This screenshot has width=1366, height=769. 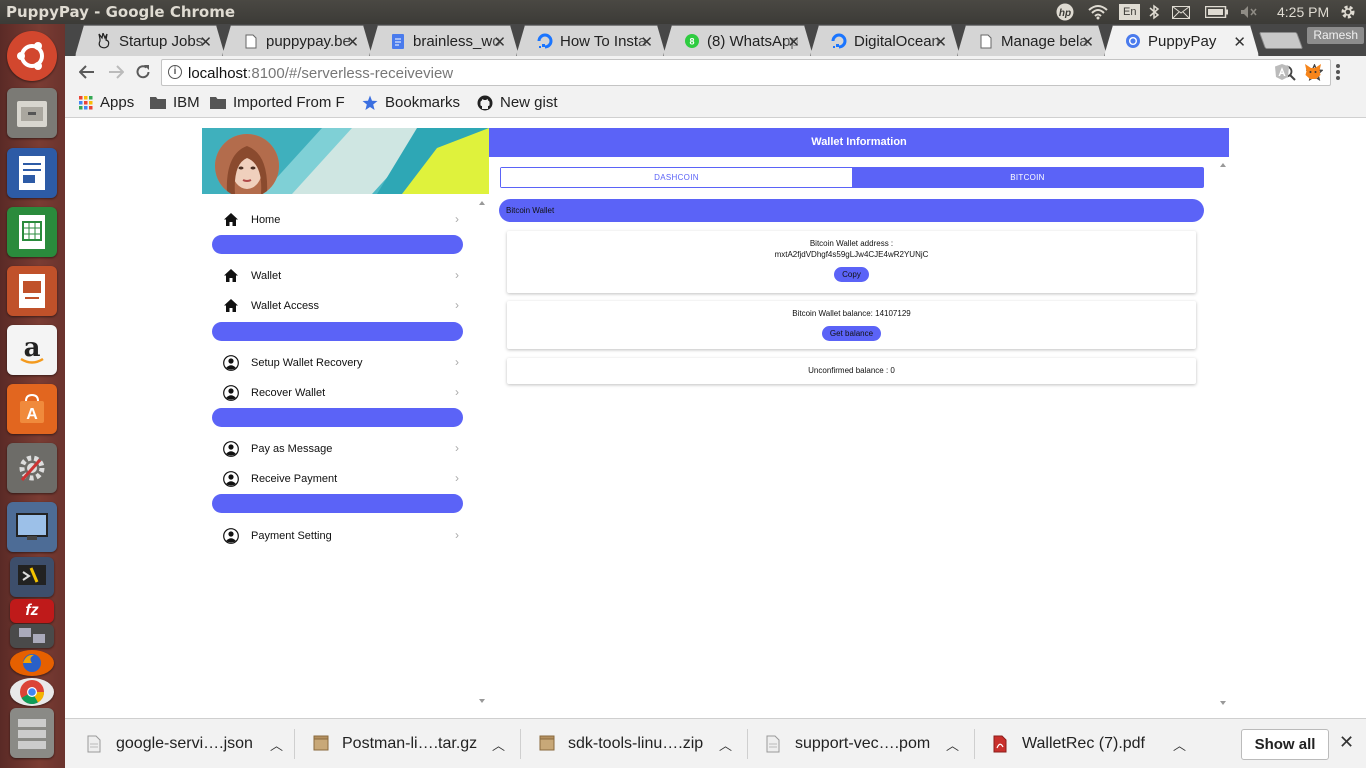 What do you see at coordinates (339, 363) in the screenshot?
I see `menu-item-setup-wallet-recovery: Setup Wallet Recovery ›` at bounding box center [339, 363].